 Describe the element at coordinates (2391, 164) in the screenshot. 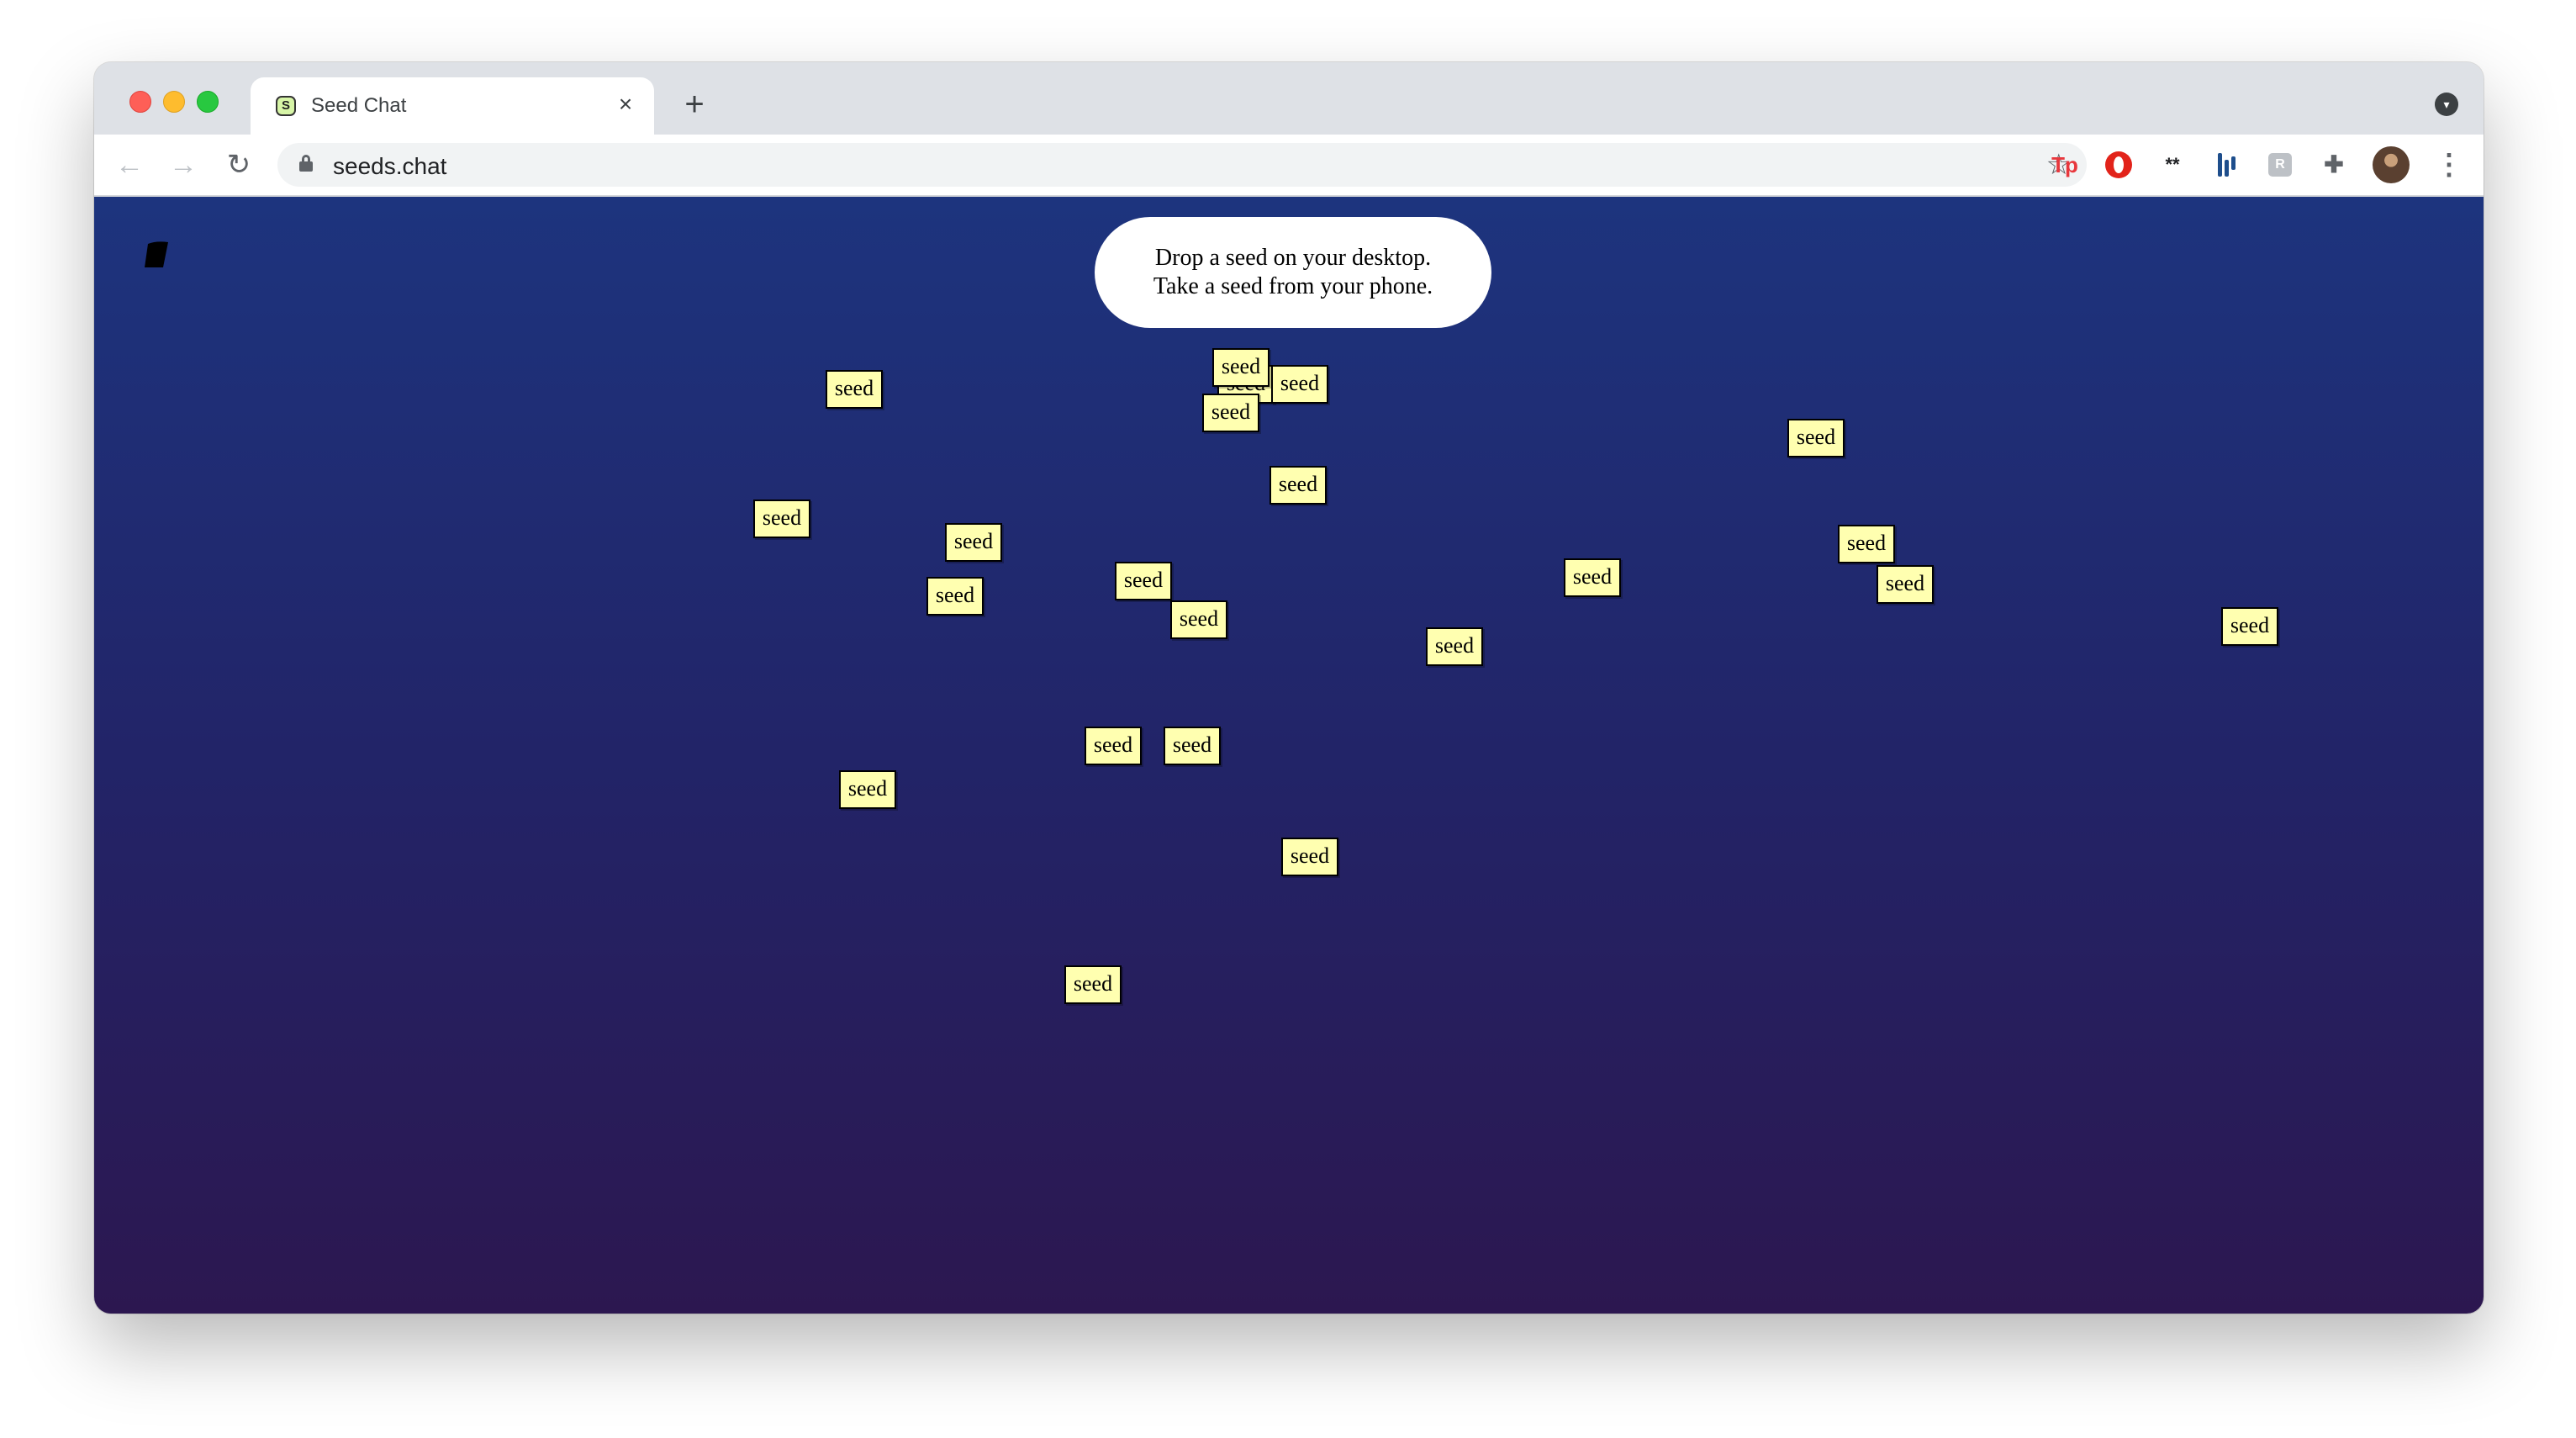

I see `profile-avatar` at that location.